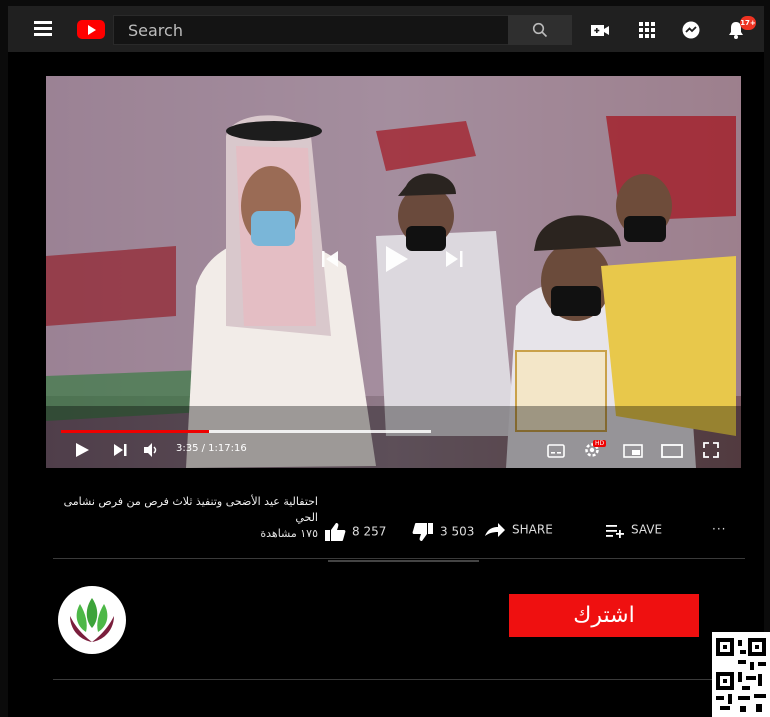  I want to click on fullscreen-icon, so click(711, 450).